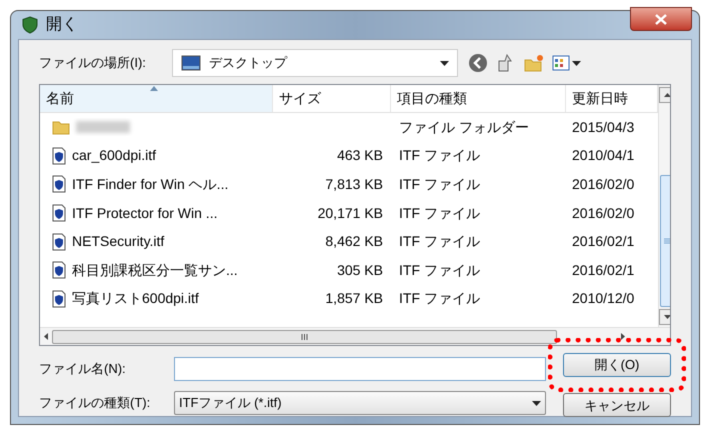  I want to click on column-header: サイズ, so click(332, 98).